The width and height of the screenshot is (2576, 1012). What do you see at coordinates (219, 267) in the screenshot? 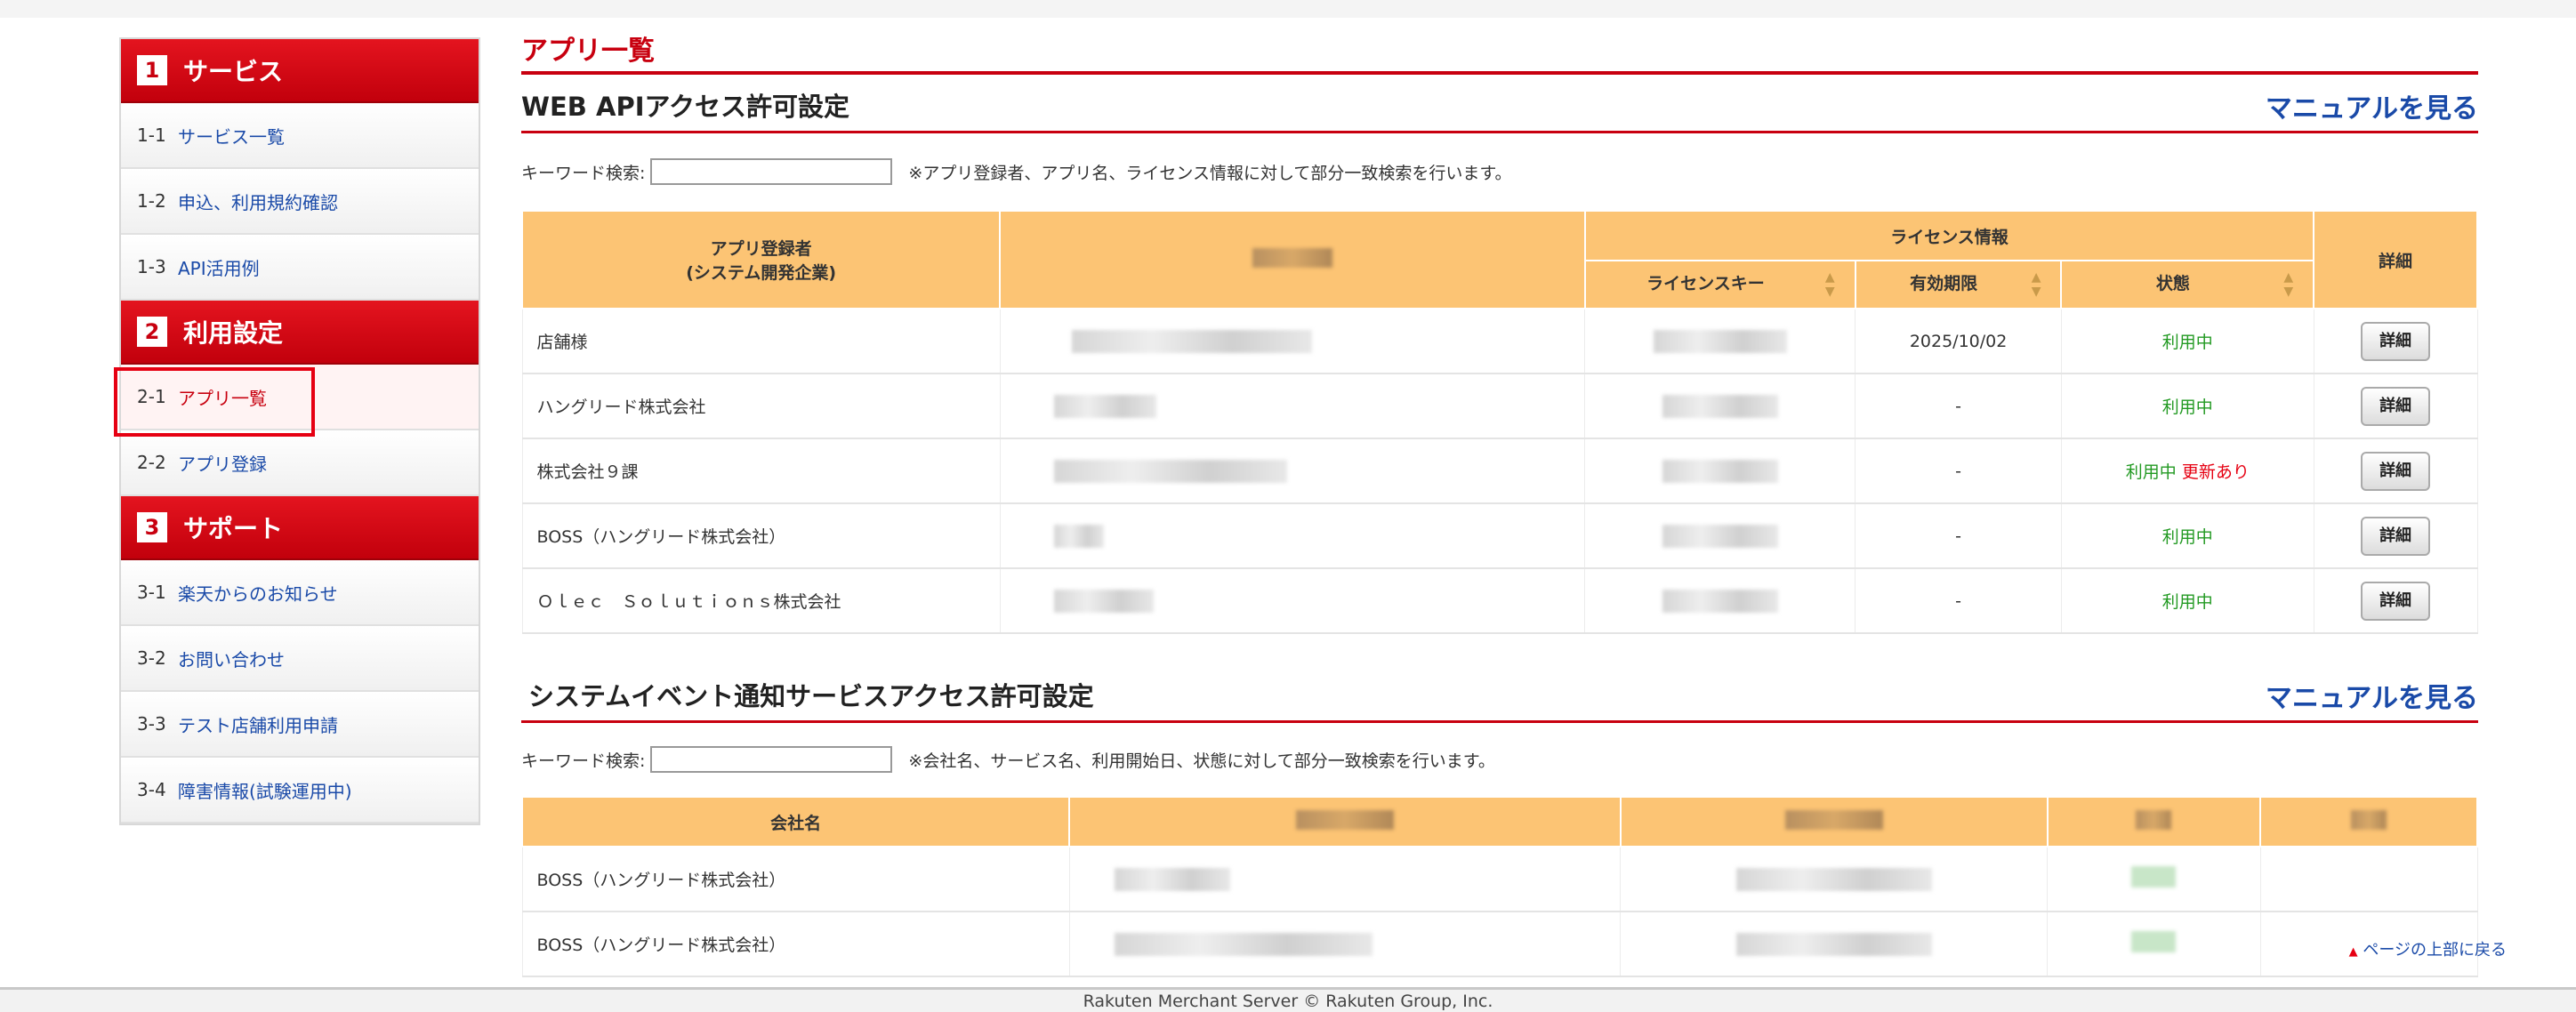
I see `sidebar-item-label: API活用例` at bounding box center [219, 267].